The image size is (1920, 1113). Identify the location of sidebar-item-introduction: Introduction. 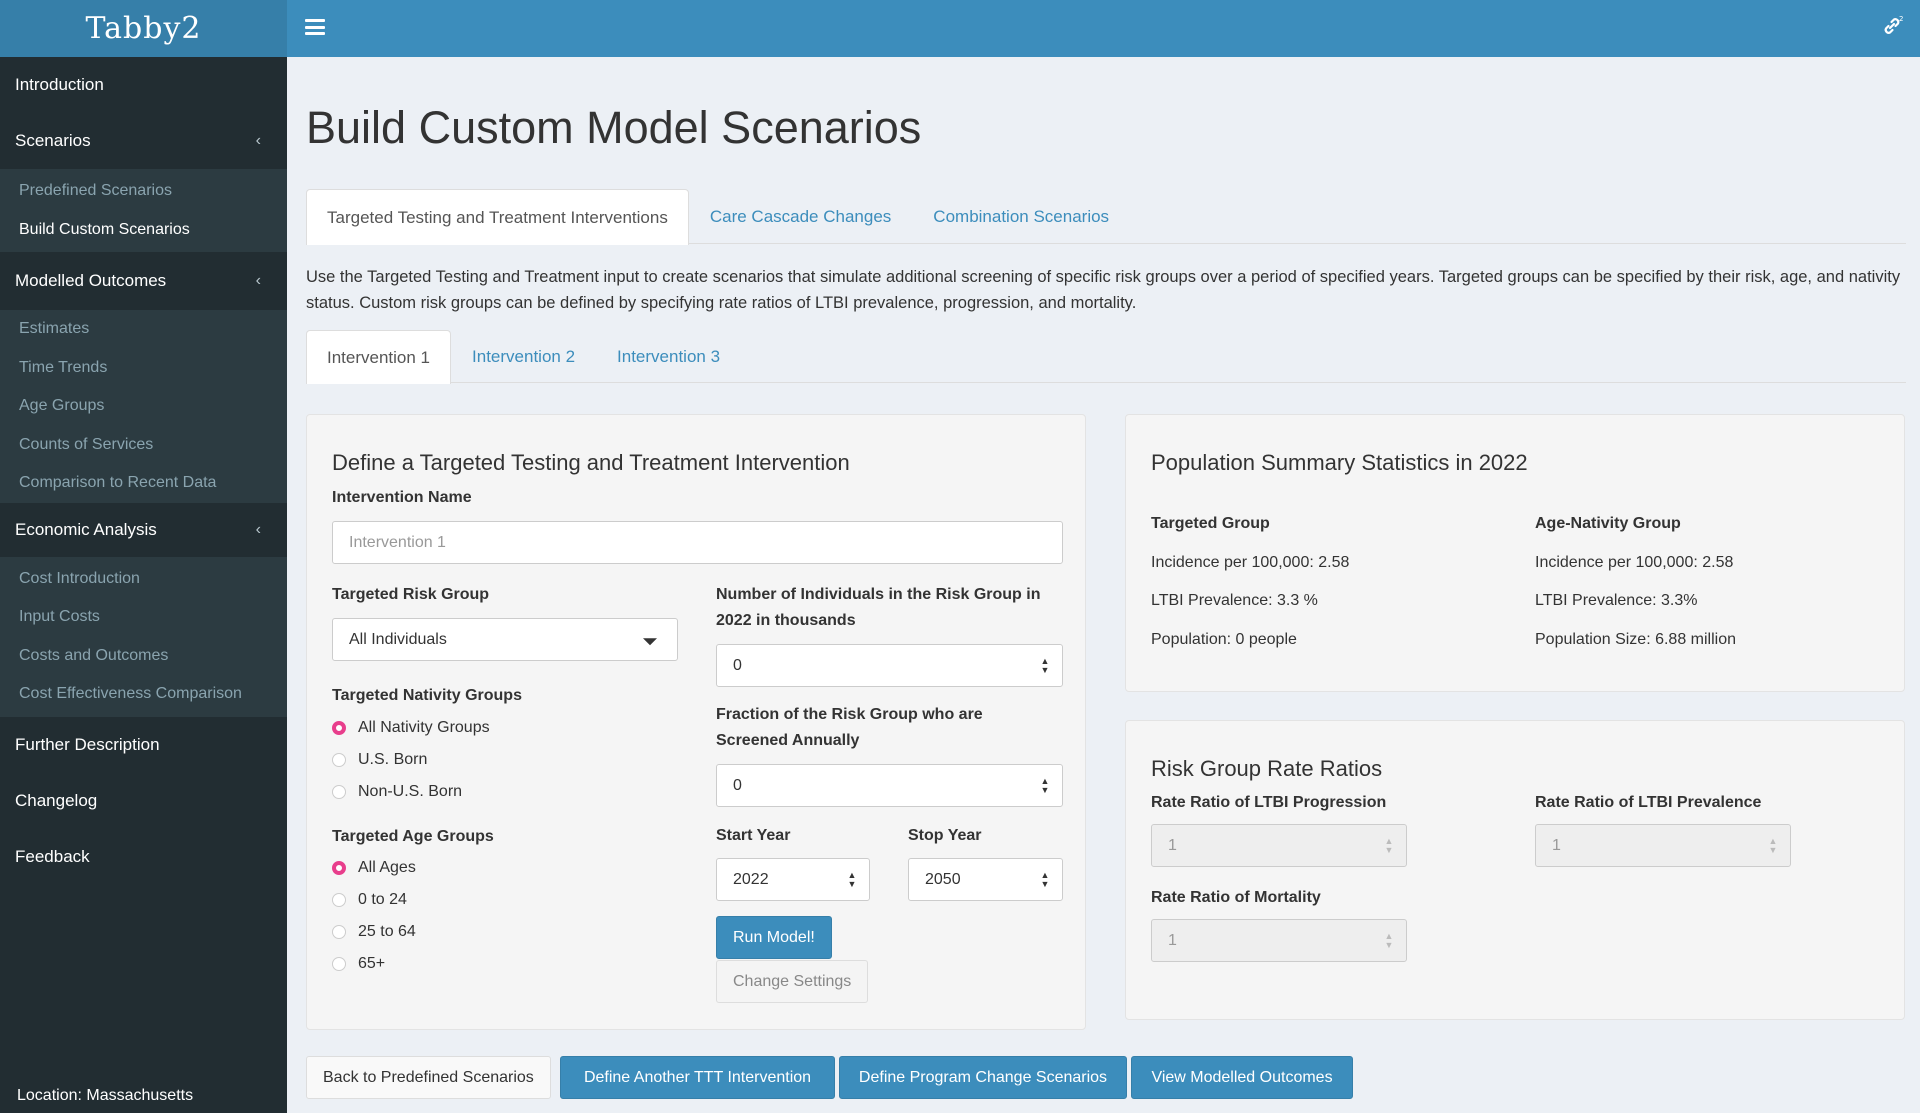
(143, 85).